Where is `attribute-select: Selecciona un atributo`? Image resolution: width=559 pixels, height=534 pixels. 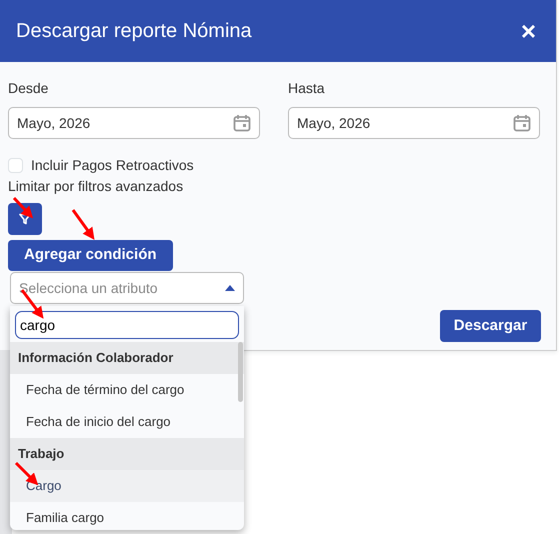 attribute-select: Selecciona un atributo is located at coordinates (127, 288).